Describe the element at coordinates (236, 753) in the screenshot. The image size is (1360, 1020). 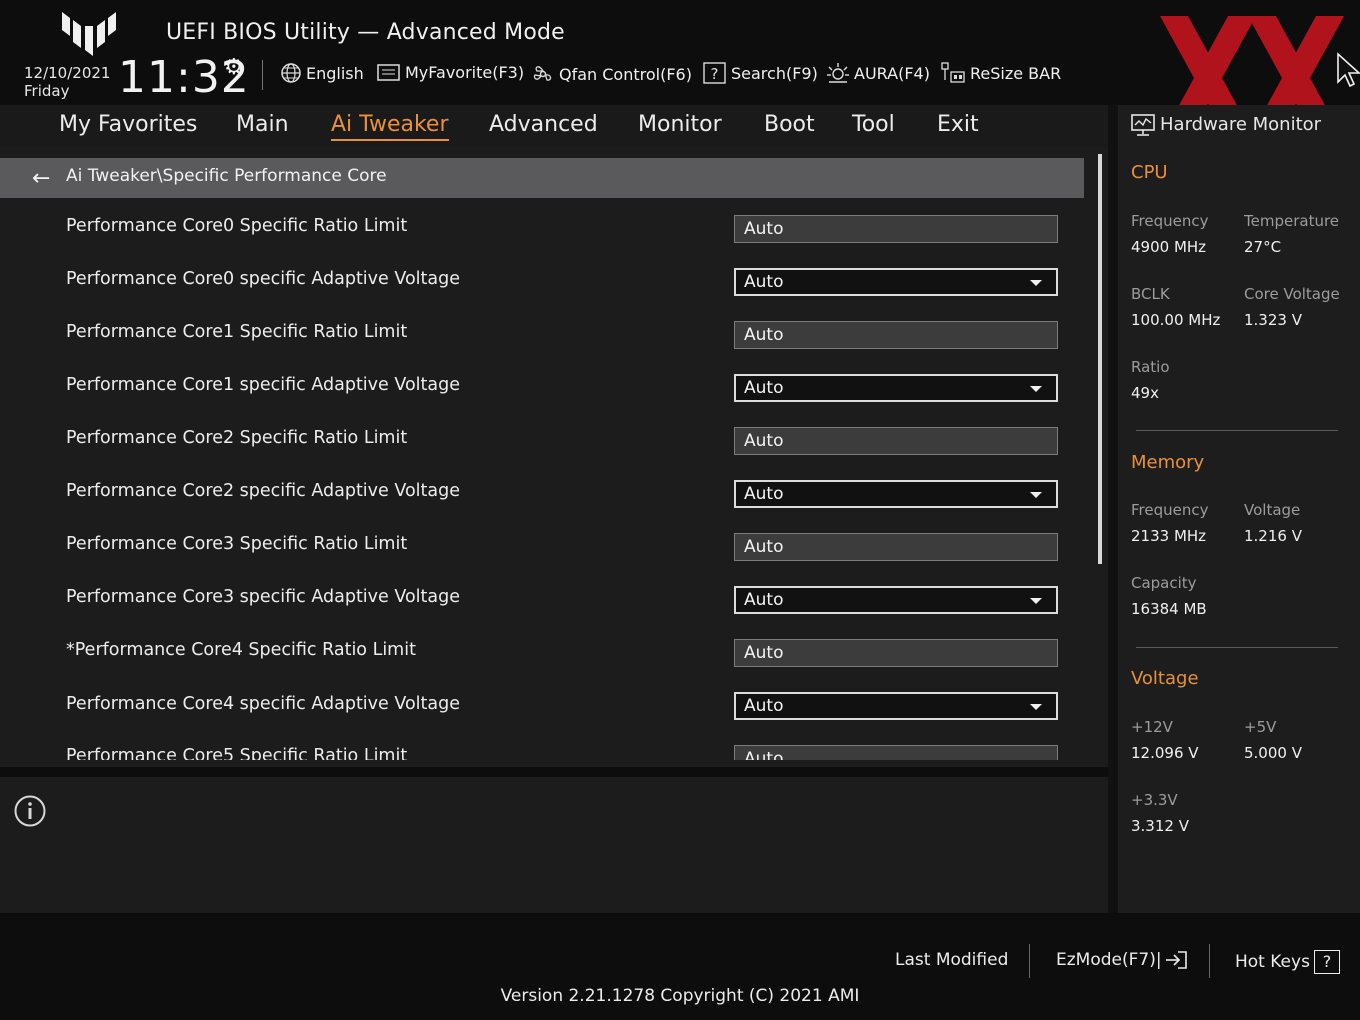
I see `setting-label: Performance Core5 Specific Ratio Limit` at that location.